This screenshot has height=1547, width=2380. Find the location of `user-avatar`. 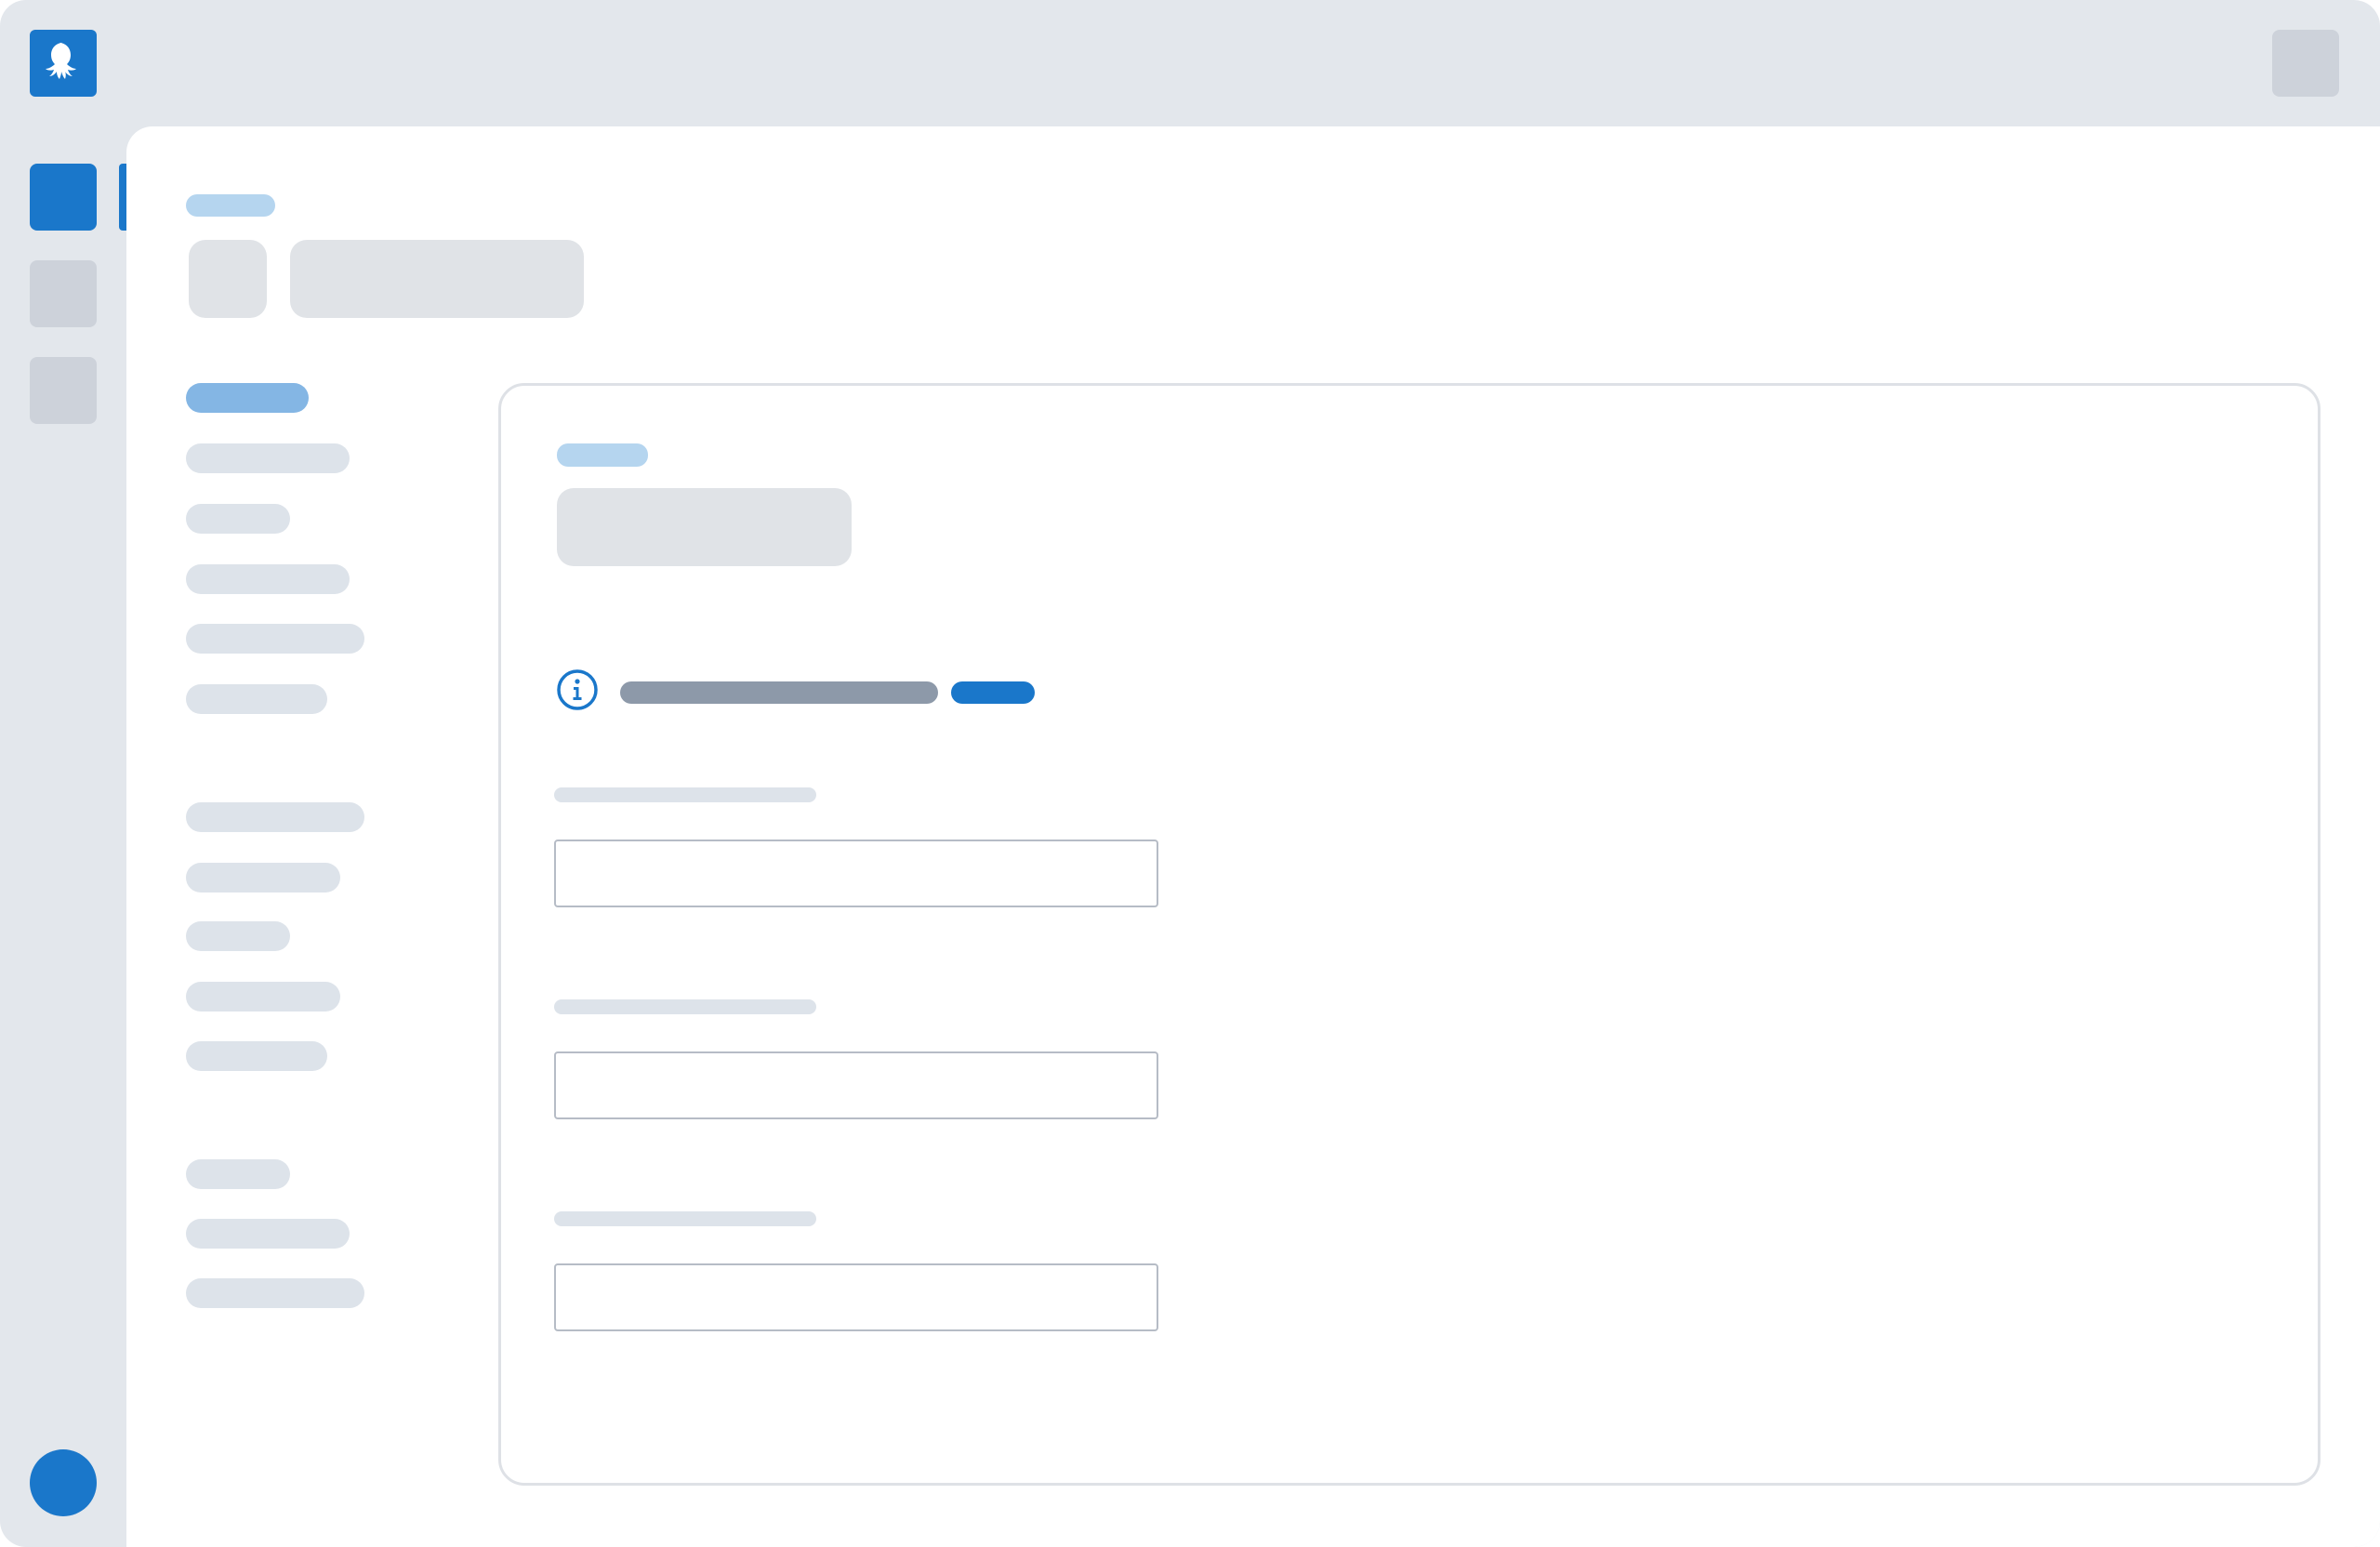

user-avatar is located at coordinates (63, 1482).